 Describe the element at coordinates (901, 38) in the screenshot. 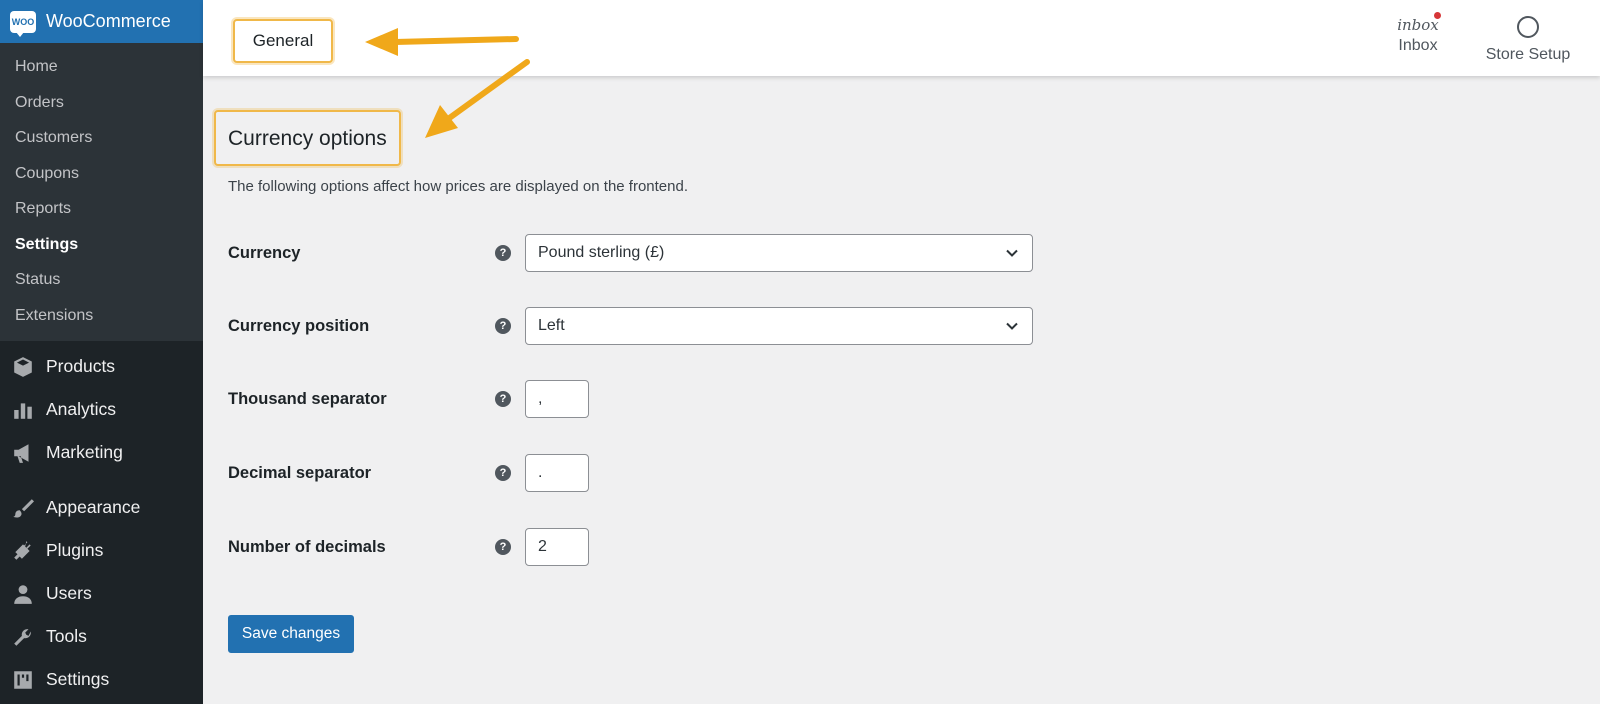

I see `page-header: General inbox Inbox Store Setup` at that location.